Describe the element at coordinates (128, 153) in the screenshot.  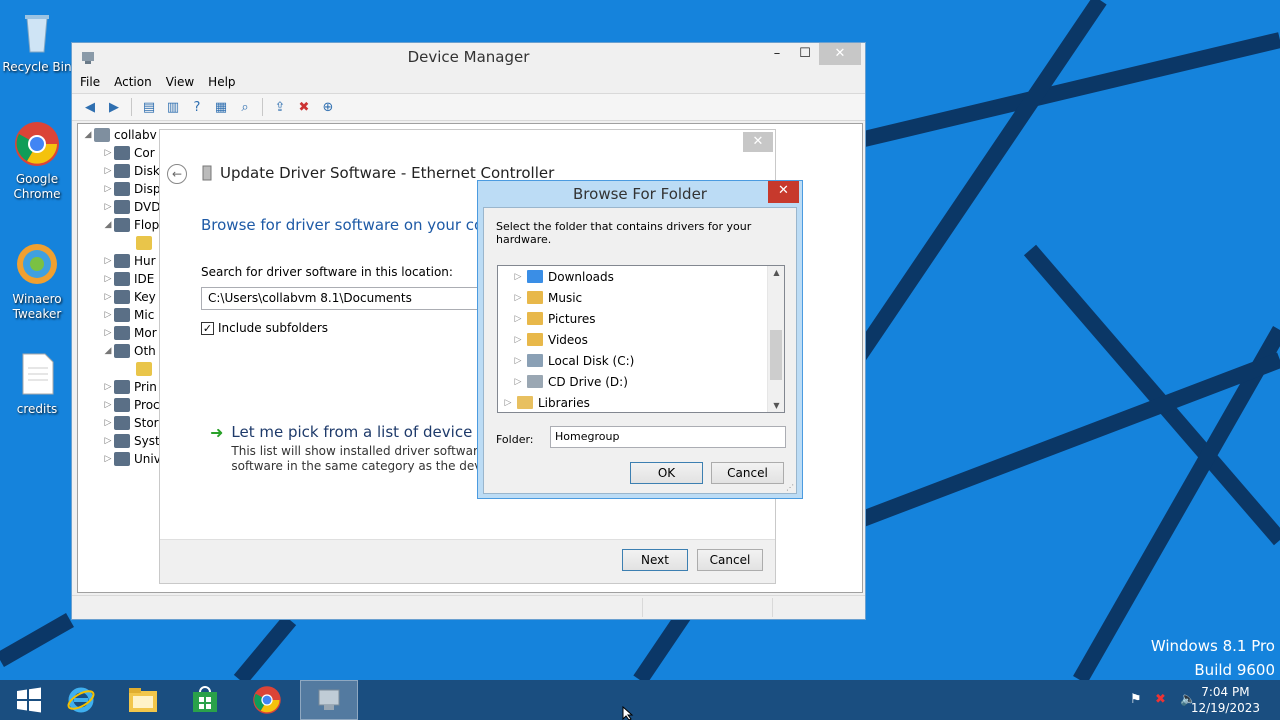
I see `tree-category: ▷ Cor` at that location.